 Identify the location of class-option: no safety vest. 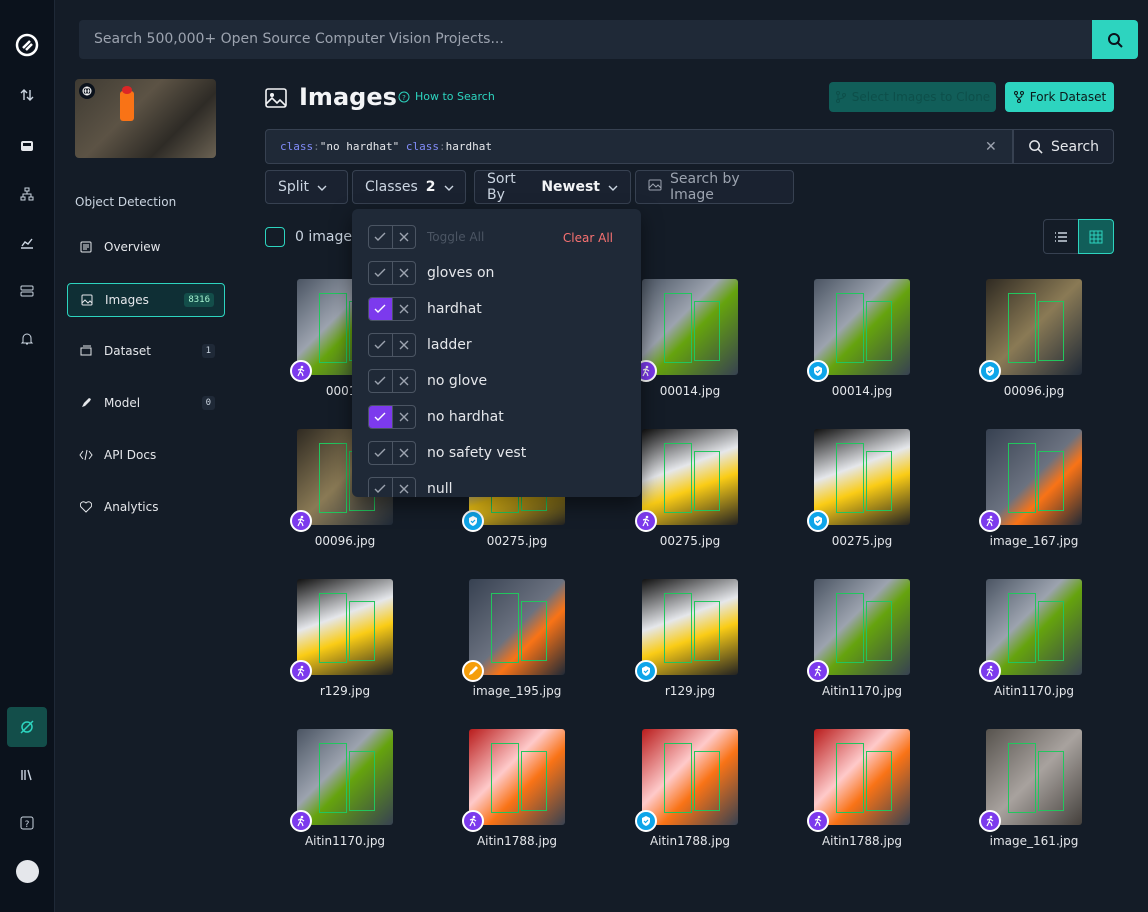
(447, 453).